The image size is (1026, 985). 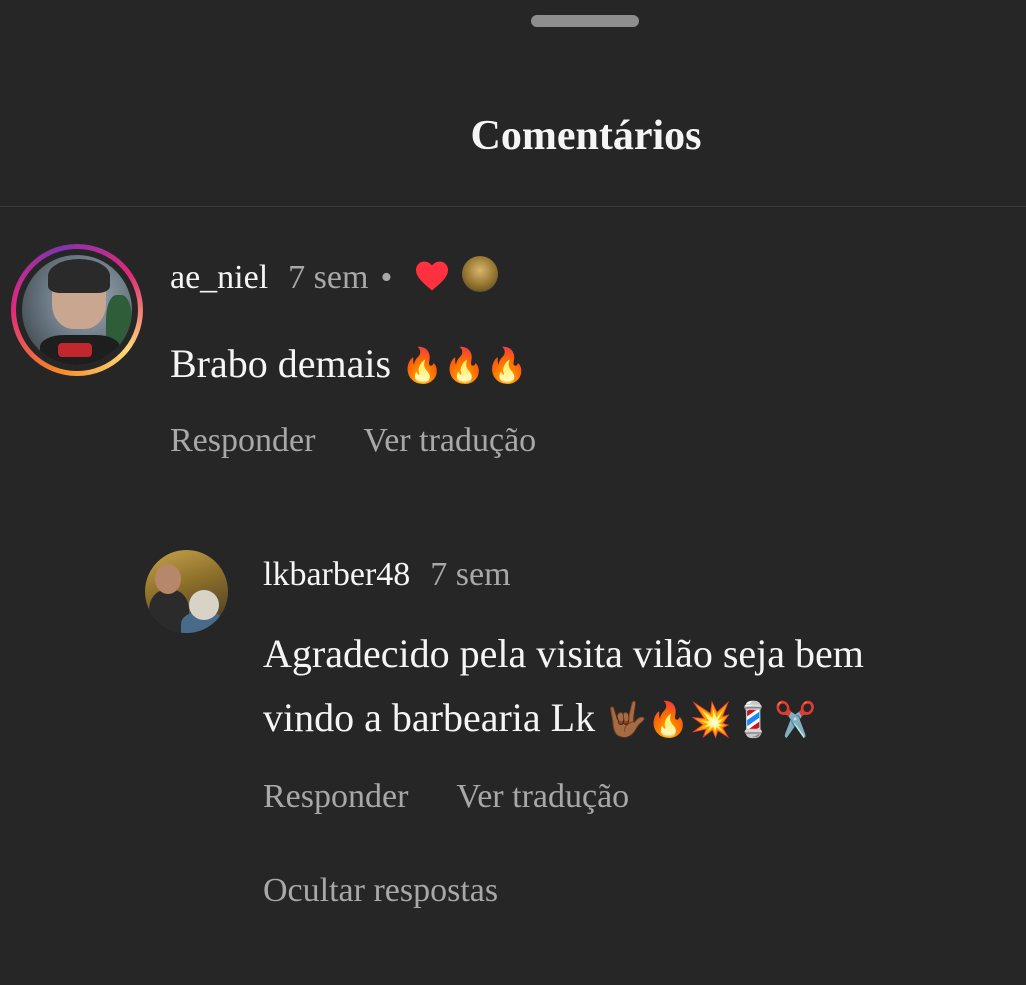 What do you see at coordinates (446, 797) in the screenshot?
I see `reply-actions: Responder Ver tradução` at bounding box center [446, 797].